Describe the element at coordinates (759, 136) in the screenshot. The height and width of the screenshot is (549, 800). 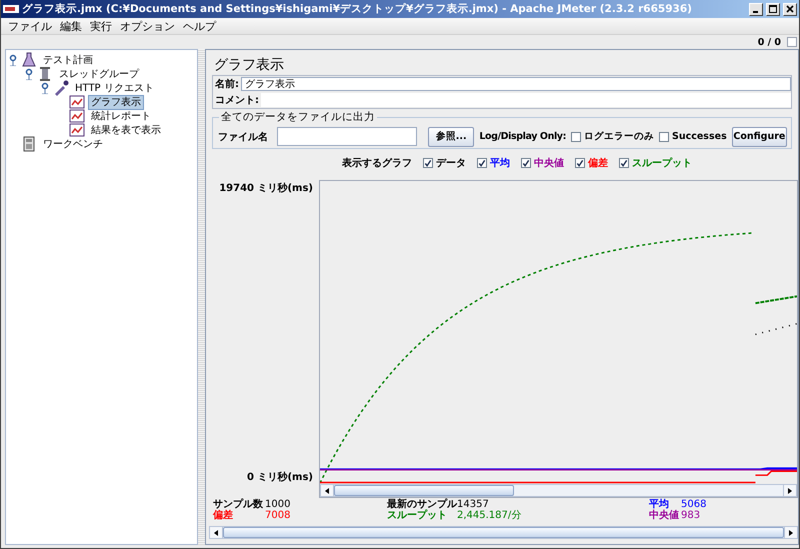
I see `configure-button: Configure` at that location.